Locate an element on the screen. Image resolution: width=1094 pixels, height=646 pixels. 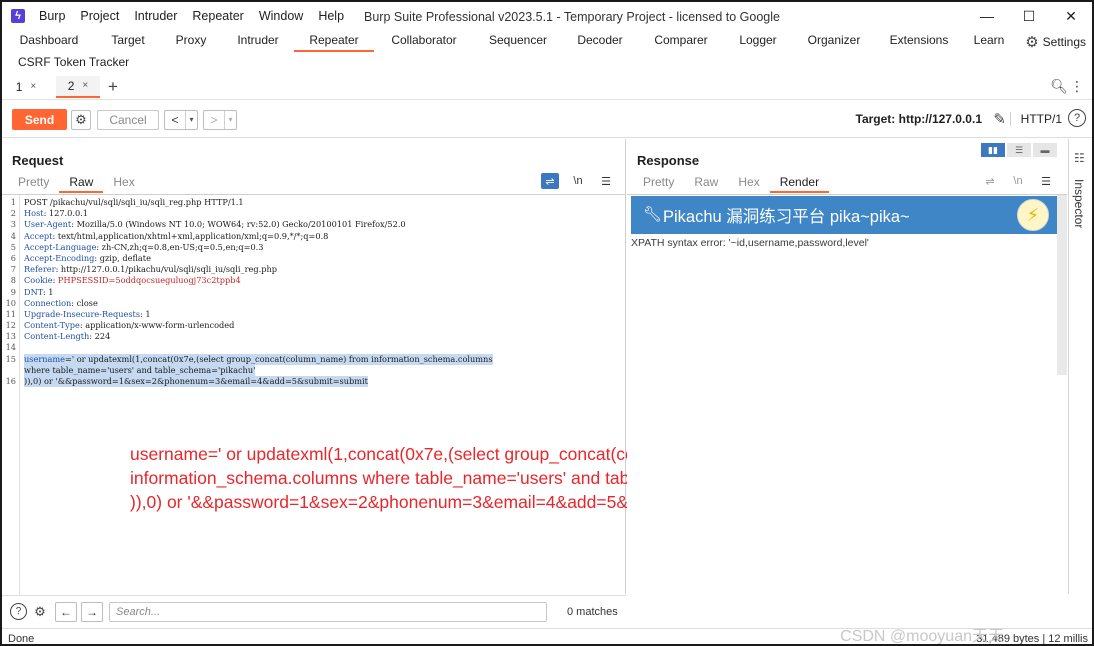
menu-intruder: Intruder is located at coordinates (155, 16).